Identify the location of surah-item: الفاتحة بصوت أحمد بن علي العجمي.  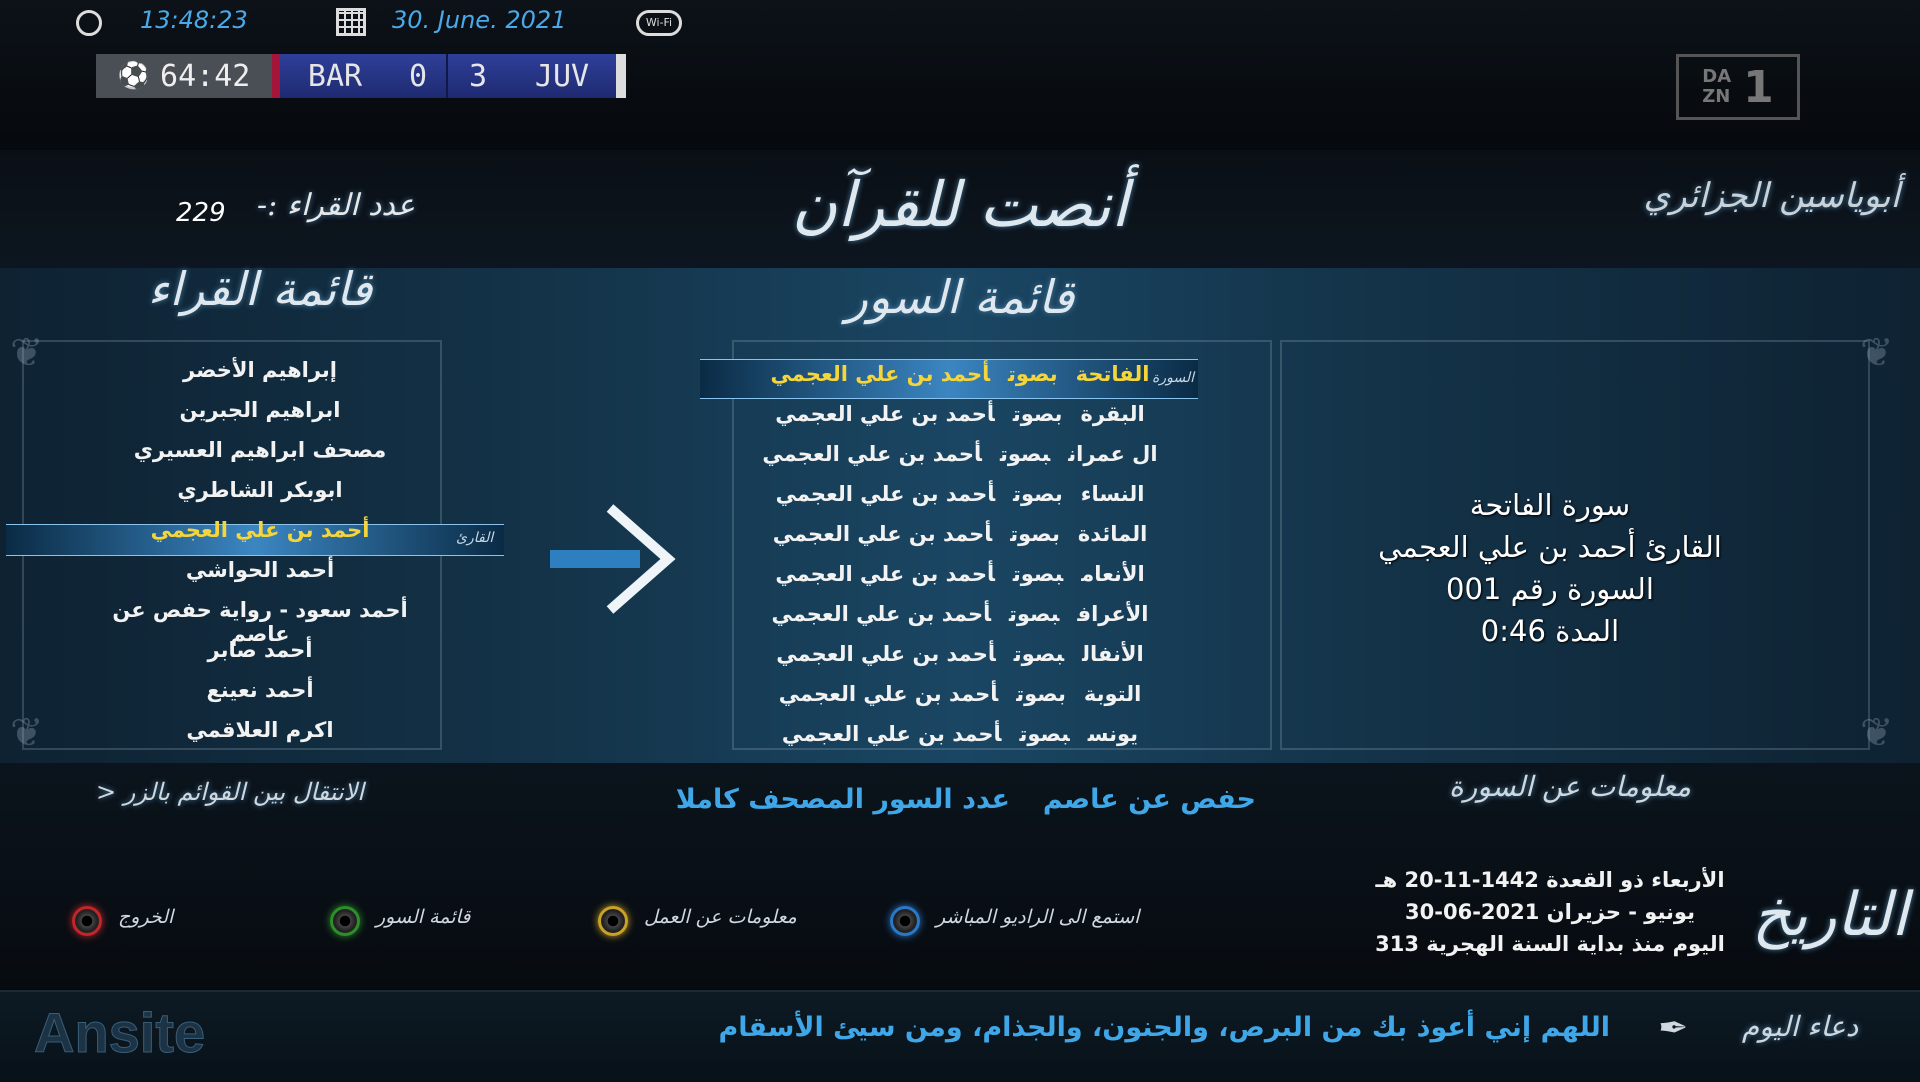
(960, 374).